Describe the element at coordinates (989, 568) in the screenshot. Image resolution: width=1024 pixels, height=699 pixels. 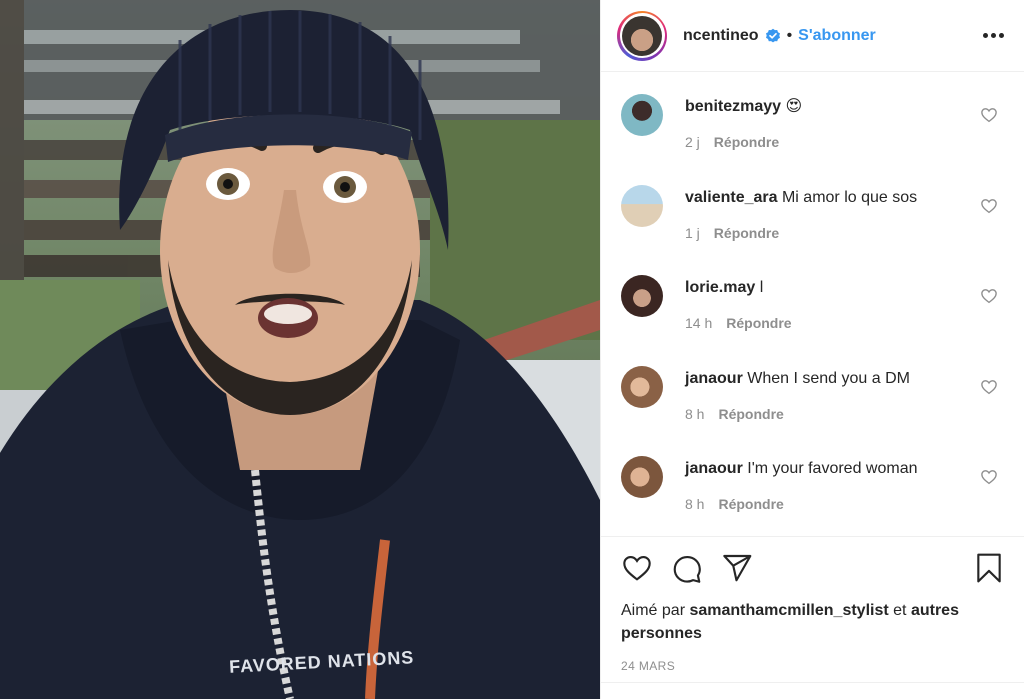
I see `bookmark-icon` at that location.